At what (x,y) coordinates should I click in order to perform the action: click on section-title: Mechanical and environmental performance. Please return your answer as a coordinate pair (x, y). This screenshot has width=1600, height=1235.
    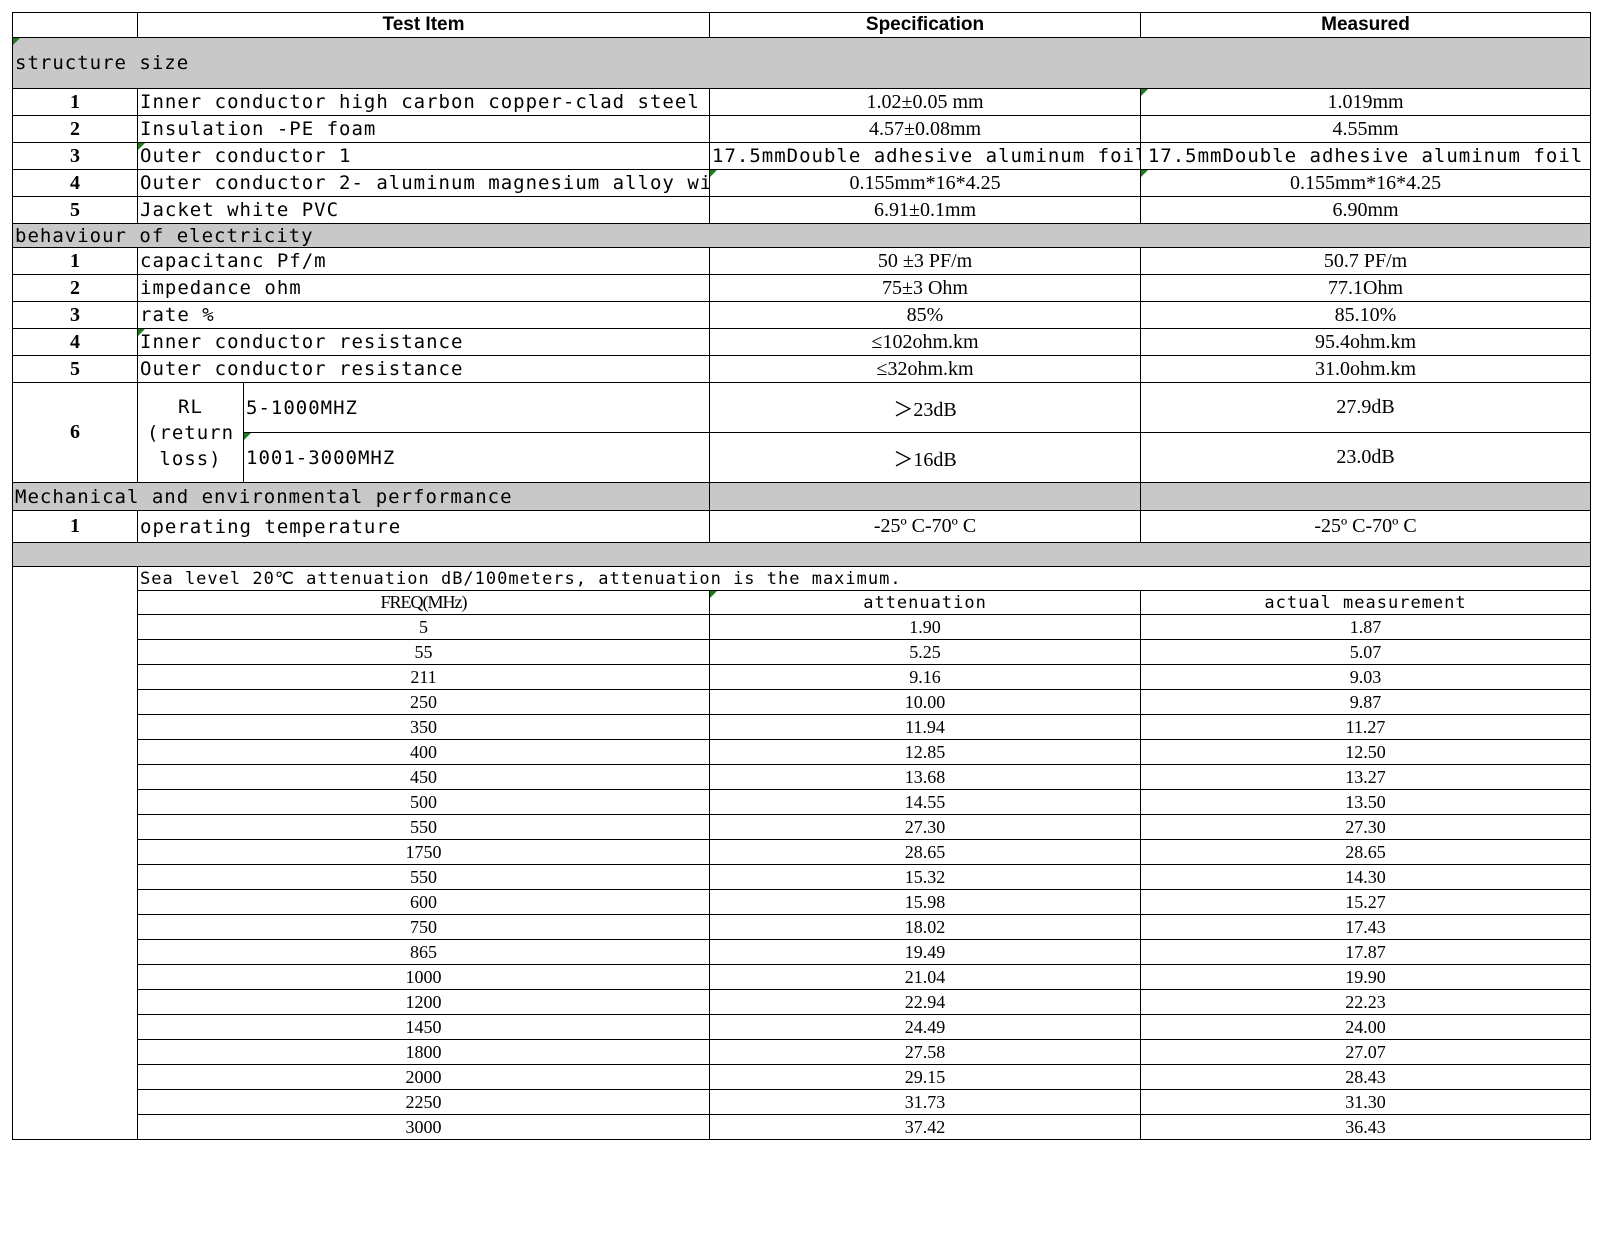
    Looking at the image, I should click on (361, 496).